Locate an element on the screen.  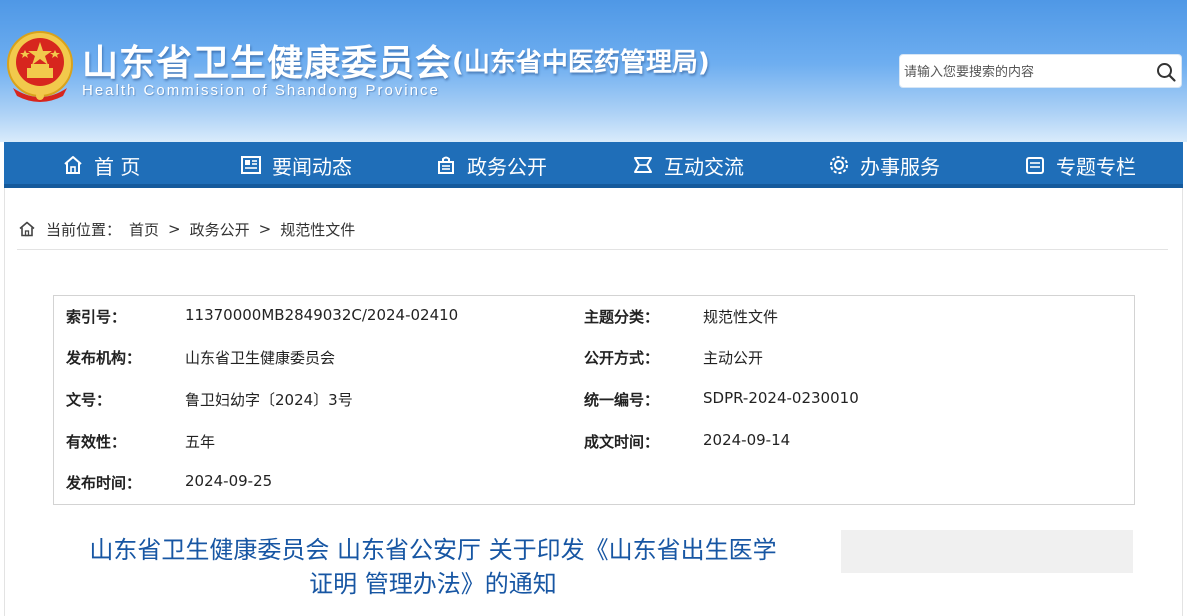
breadcrumb: 当前位置： 首页 > 政务公开 > 规范性文件 is located at coordinates (186, 229).